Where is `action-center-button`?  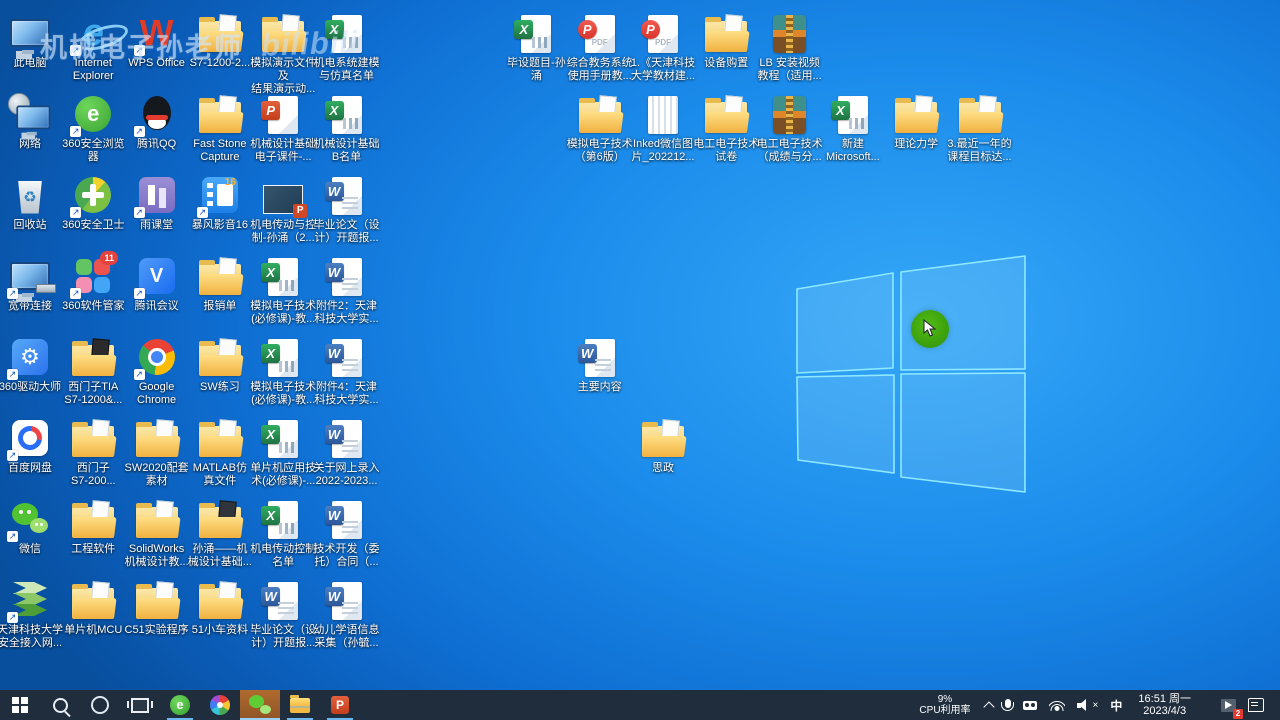 action-center-button is located at coordinates (1258, 705).